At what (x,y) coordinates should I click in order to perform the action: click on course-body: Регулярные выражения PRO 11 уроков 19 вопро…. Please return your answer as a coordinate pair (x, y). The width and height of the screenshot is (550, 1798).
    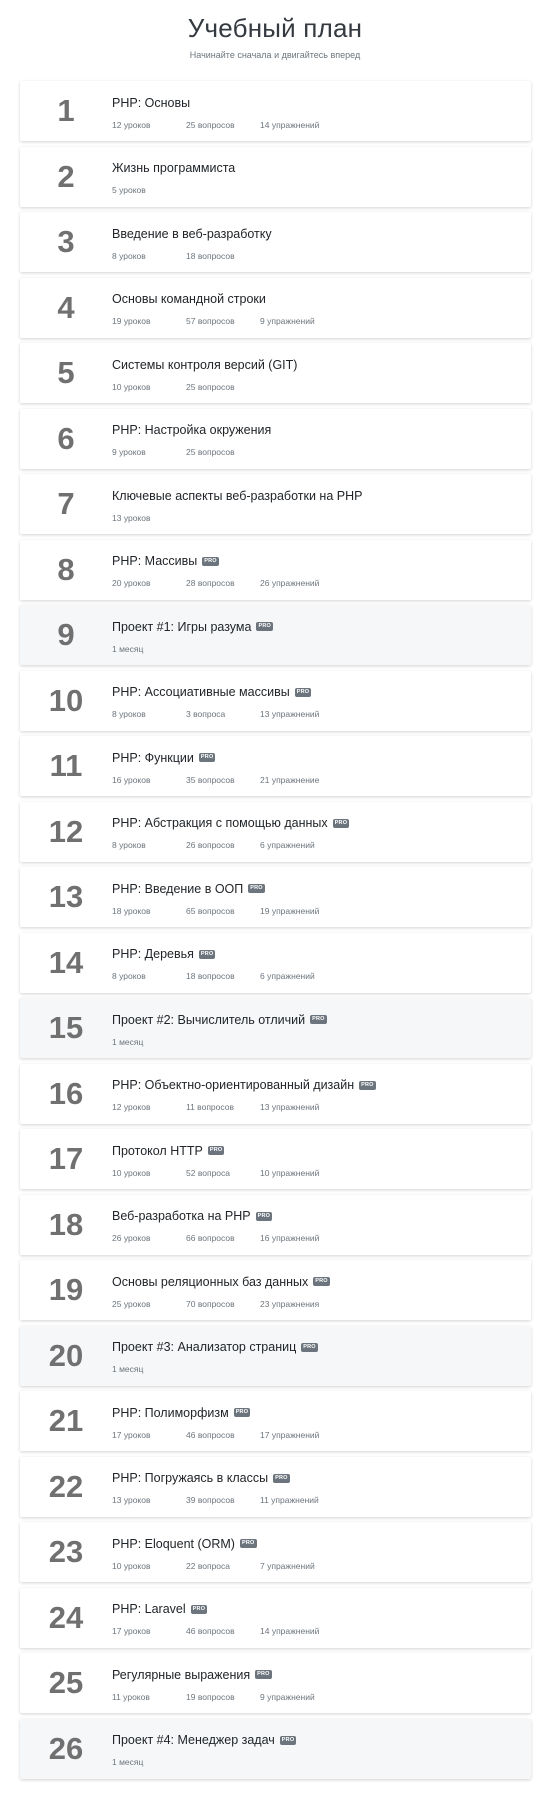
    Looking at the image, I should click on (321, 1683).